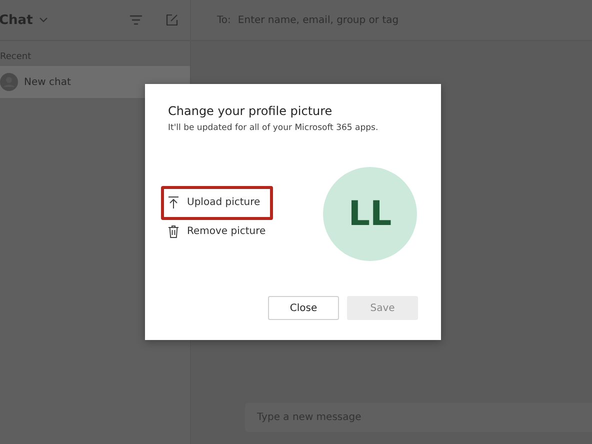 The image size is (592, 444). Describe the element at coordinates (9, 82) in the screenshot. I see `avatar-icon` at that location.